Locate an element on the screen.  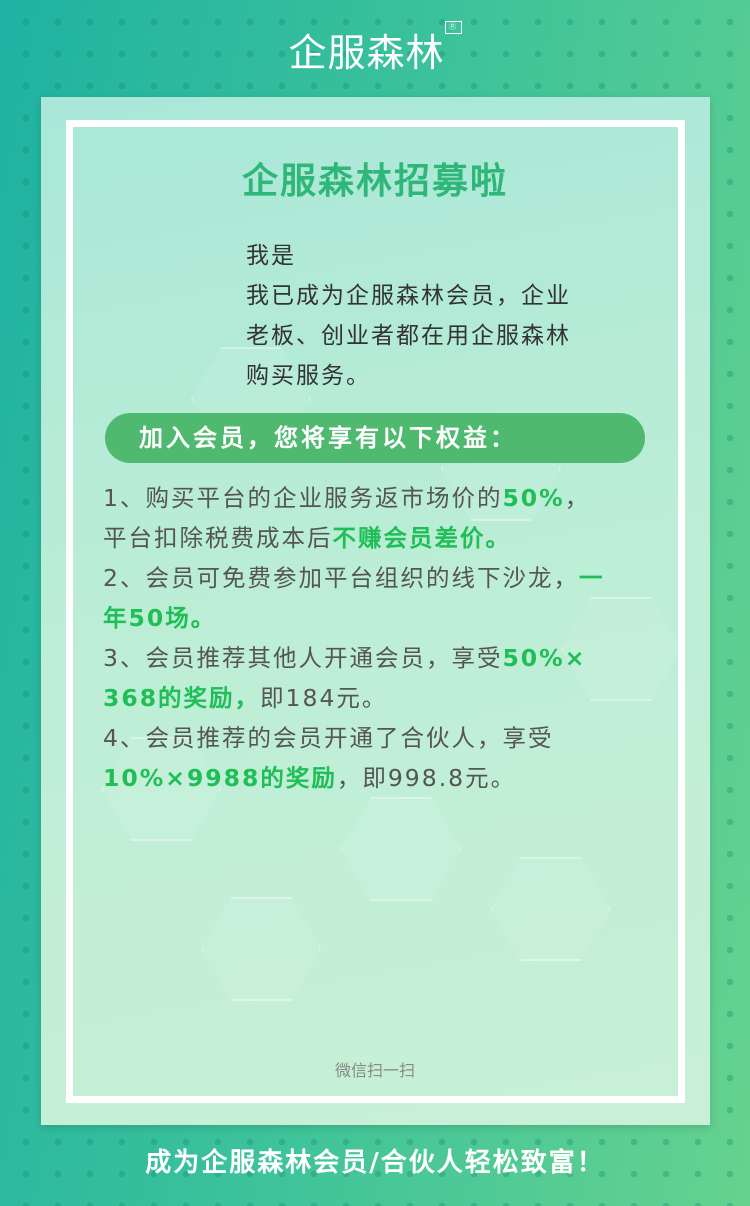
benefit-item: 2、会员可免费参加平台组织的线下沙龙，一年50场。 is located at coordinates (353, 598).